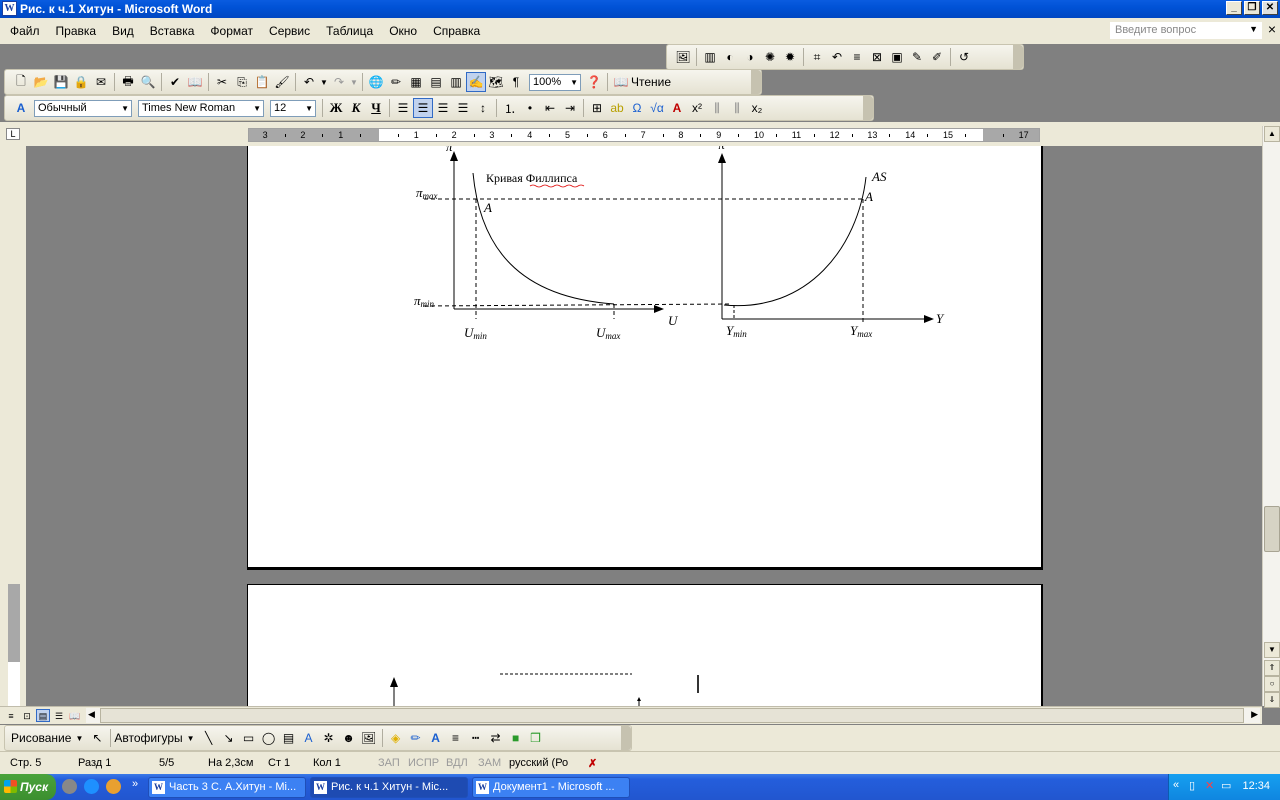  I want to click on close-document-icon: ×, so click(1272, 29).